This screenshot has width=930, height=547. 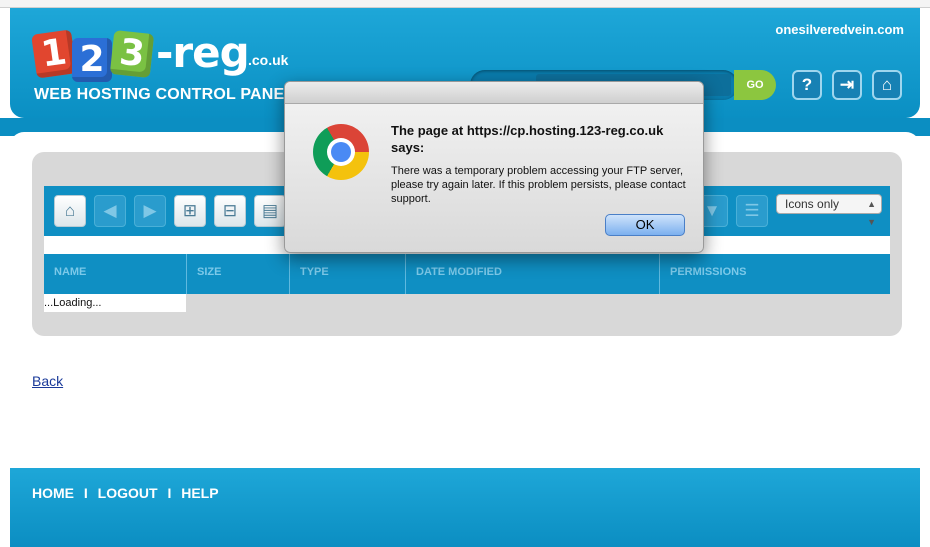 What do you see at coordinates (341, 152) in the screenshot?
I see `chrome-icon` at bounding box center [341, 152].